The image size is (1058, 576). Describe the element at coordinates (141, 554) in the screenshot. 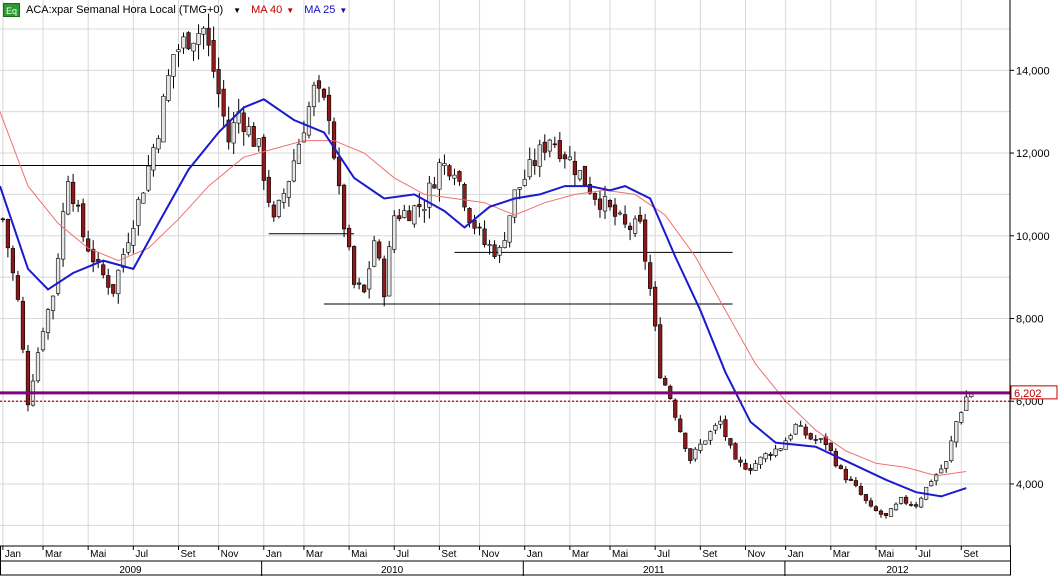

I see `month-label: Jul` at that location.